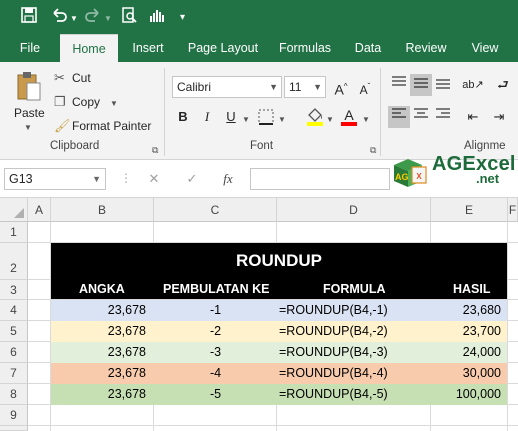 The image size is (518, 431). Describe the element at coordinates (354, 289) in the screenshot. I see `header-formula: FORMULA` at that location.